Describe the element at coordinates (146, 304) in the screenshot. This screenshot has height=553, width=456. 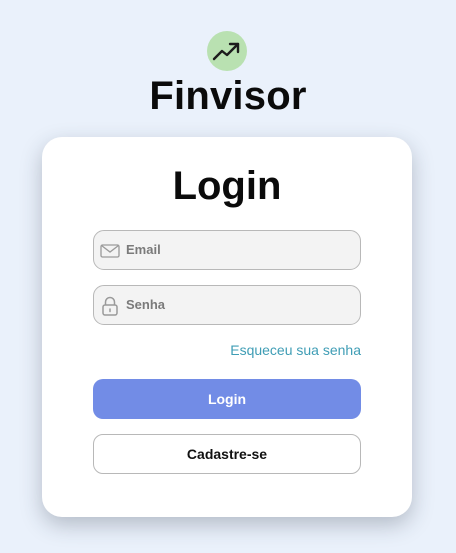
I see `password-placeholder: Senha` at that location.